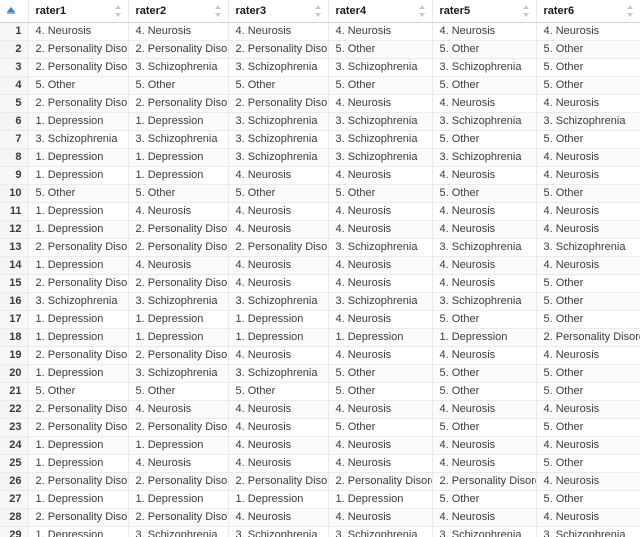 The image size is (640, 537). What do you see at coordinates (484, 319) in the screenshot?
I see `cell-rater5: 5. Other` at bounding box center [484, 319].